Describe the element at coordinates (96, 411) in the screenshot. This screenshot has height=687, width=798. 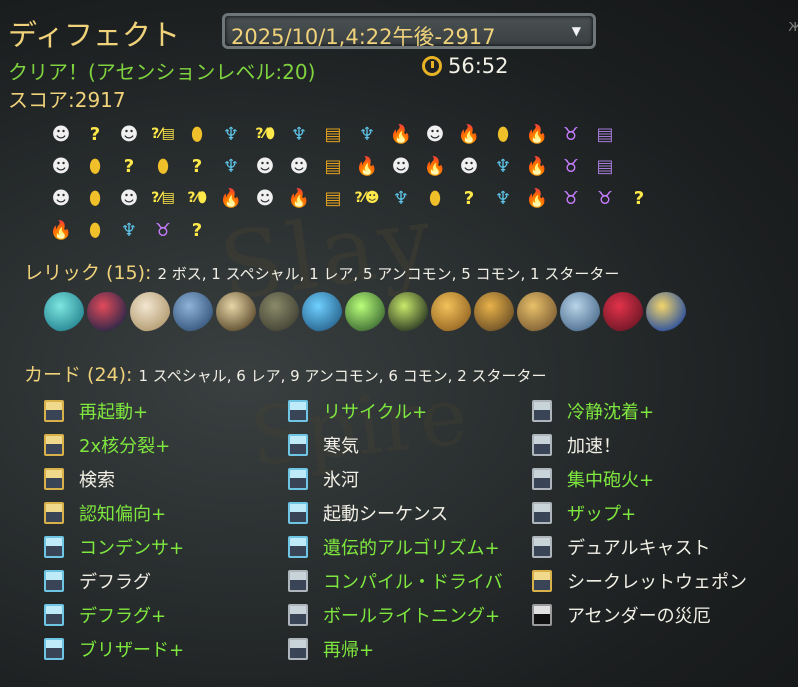
I see `card-entry: 再起動+` at that location.